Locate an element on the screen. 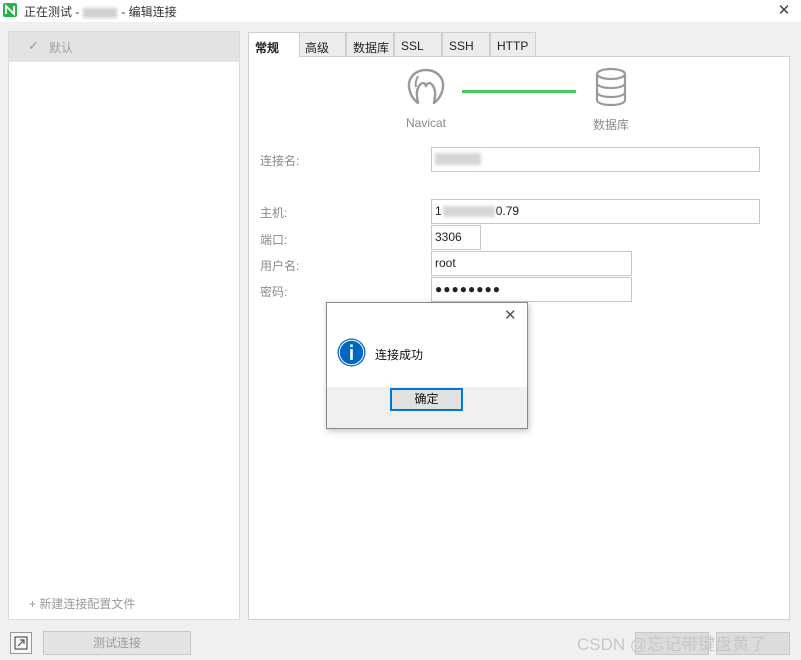 This screenshot has width=801, height=660. tab-http: HTTP is located at coordinates (513, 44).